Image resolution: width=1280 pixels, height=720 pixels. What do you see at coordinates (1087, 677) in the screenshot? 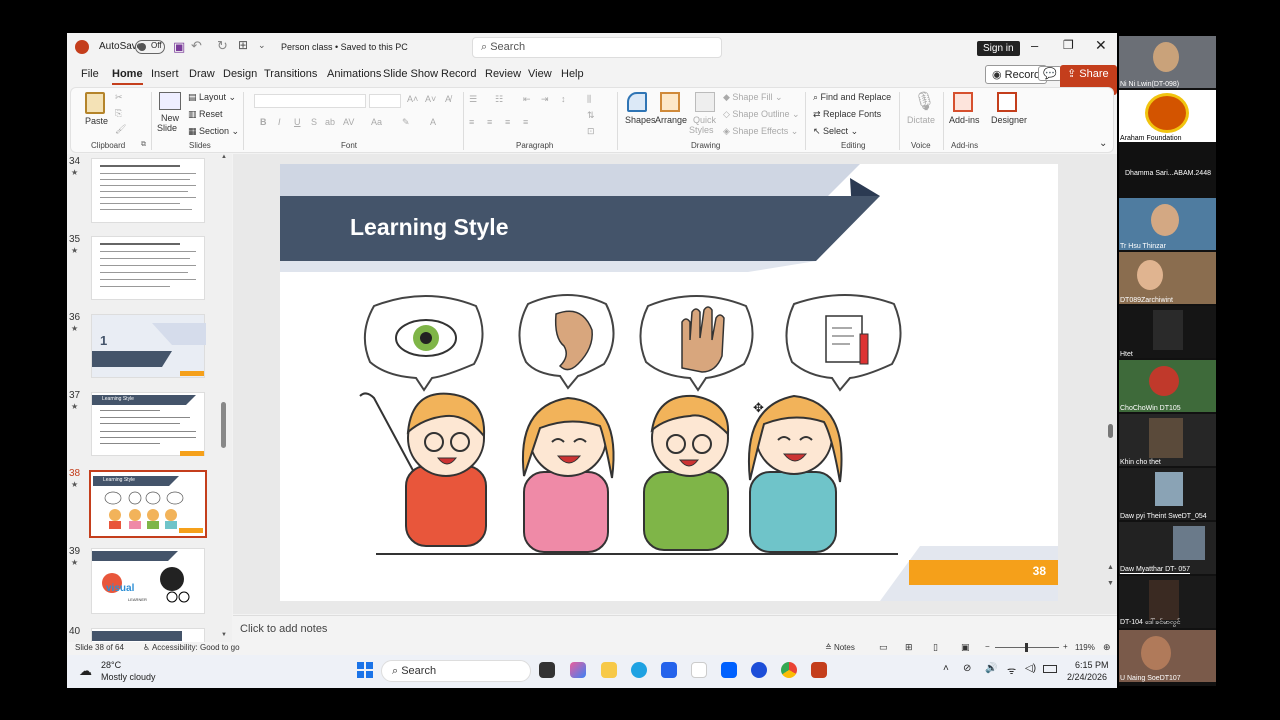
I see `clock-date: 2/24/2026` at bounding box center [1087, 677].